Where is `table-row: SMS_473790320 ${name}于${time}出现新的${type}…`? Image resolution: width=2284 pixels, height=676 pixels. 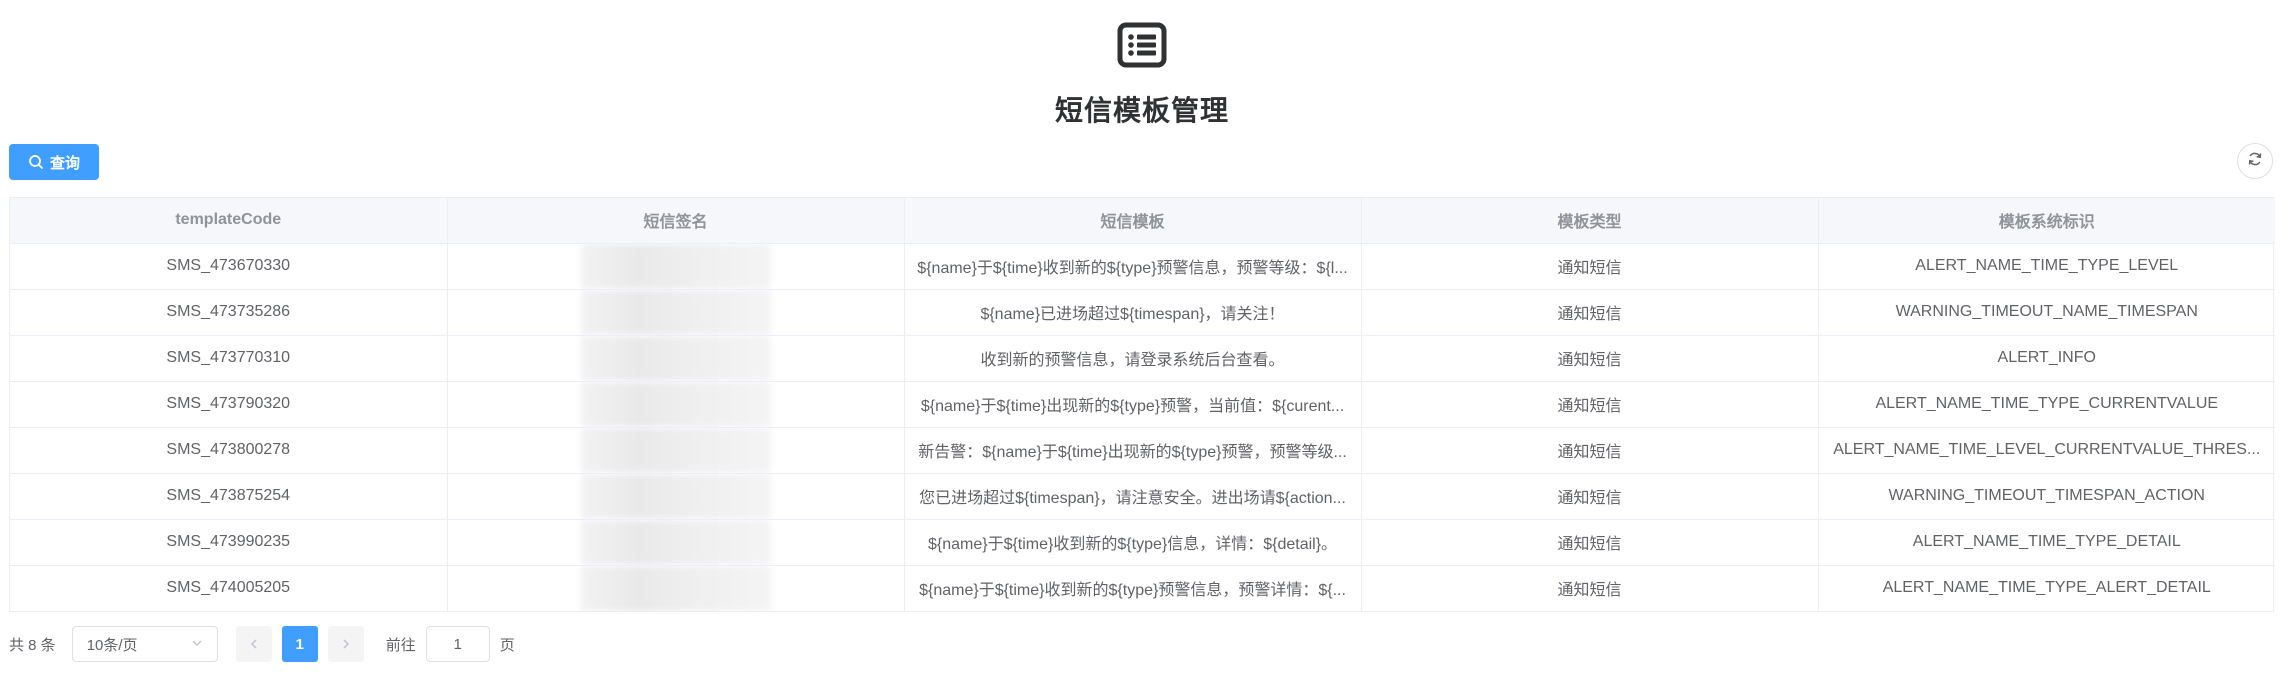 table-row: SMS_473790320 ${name}于${time}出现新的${type}… is located at coordinates (1142, 404).